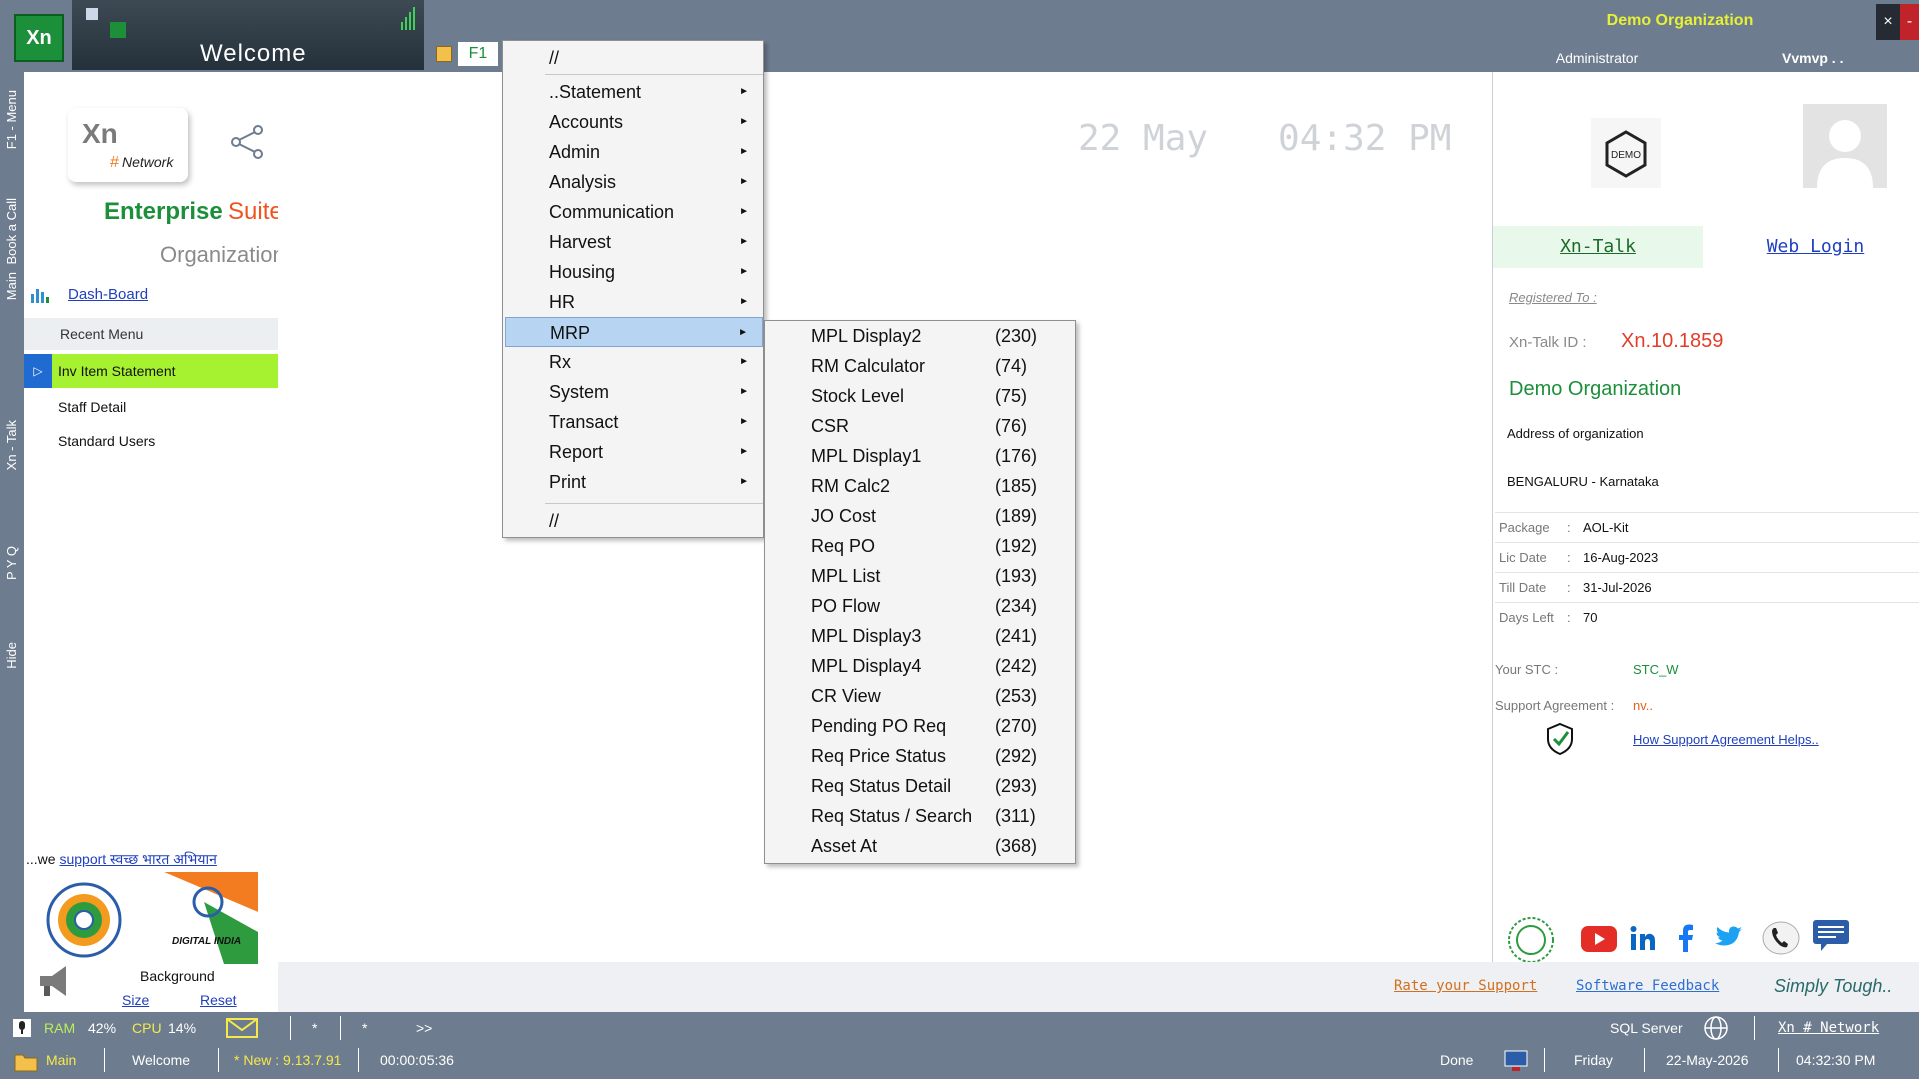  Describe the element at coordinates (1812, 58) in the screenshot. I see `user-label: Vvmvp . .` at that location.